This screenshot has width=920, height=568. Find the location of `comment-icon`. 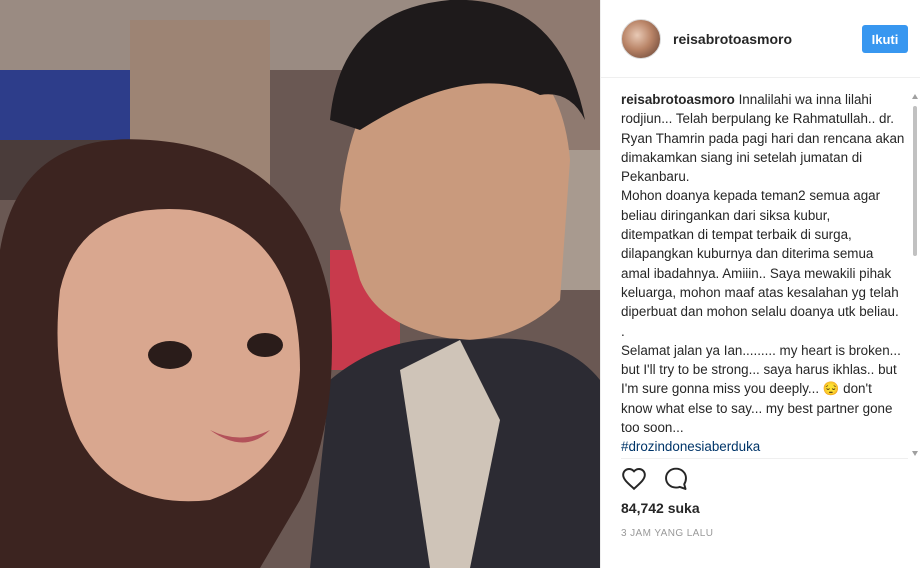

comment-icon is located at coordinates (676, 479).